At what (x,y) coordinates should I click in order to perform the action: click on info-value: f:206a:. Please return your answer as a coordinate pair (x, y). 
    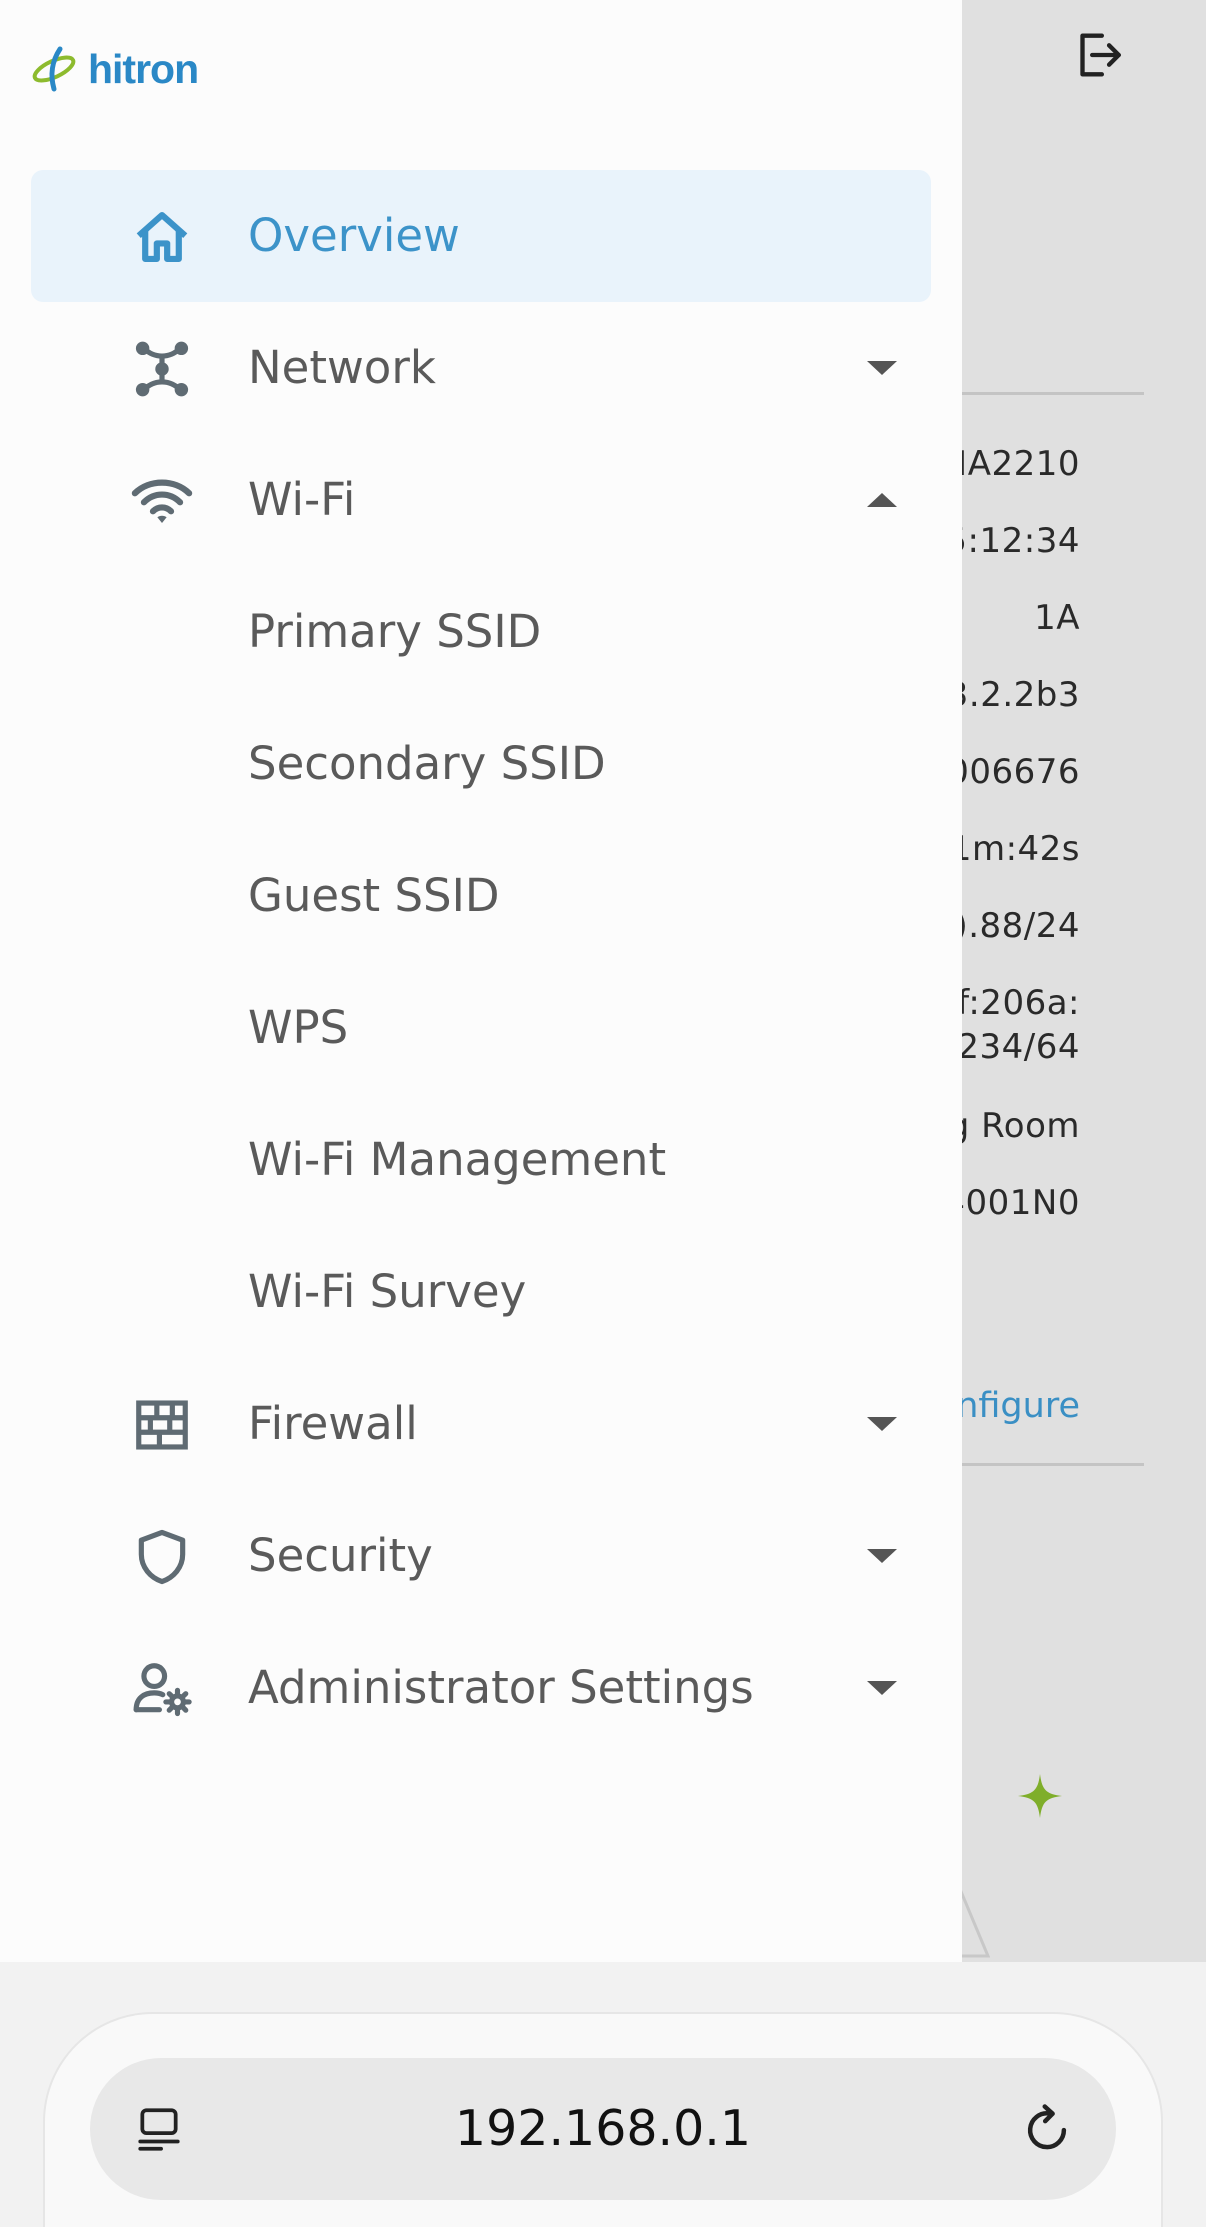
    Looking at the image, I should click on (1018, 1003).